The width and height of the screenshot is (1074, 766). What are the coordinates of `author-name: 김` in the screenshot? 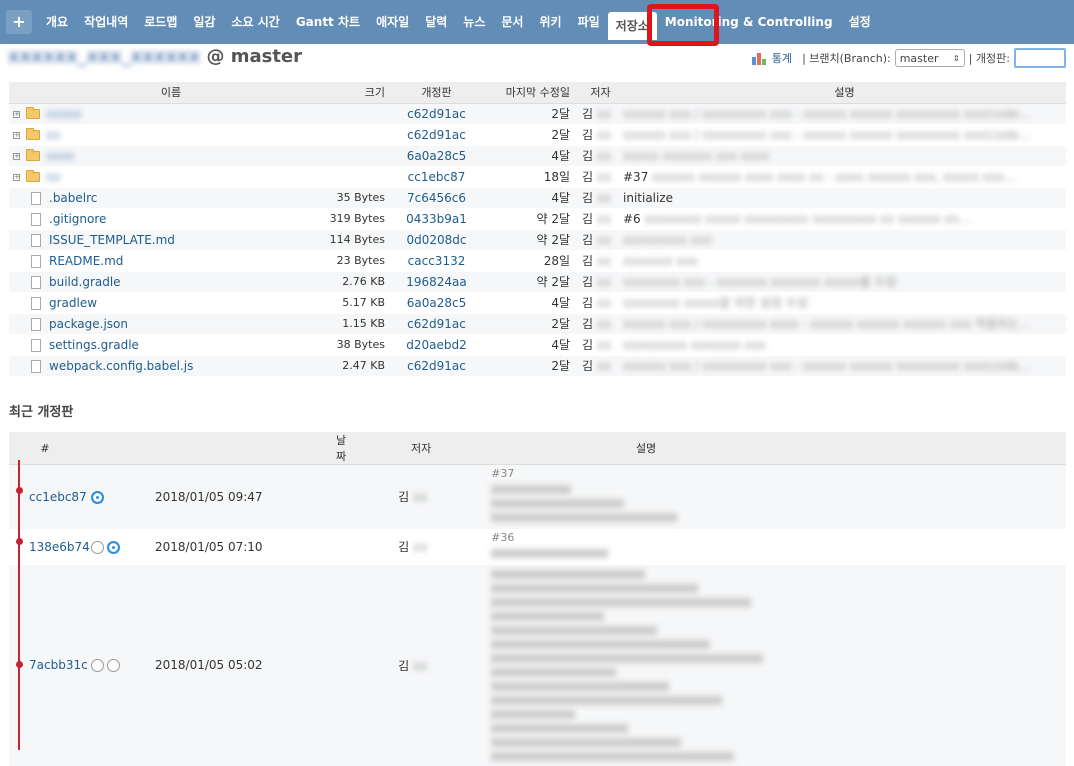 It's located at (588, 114).